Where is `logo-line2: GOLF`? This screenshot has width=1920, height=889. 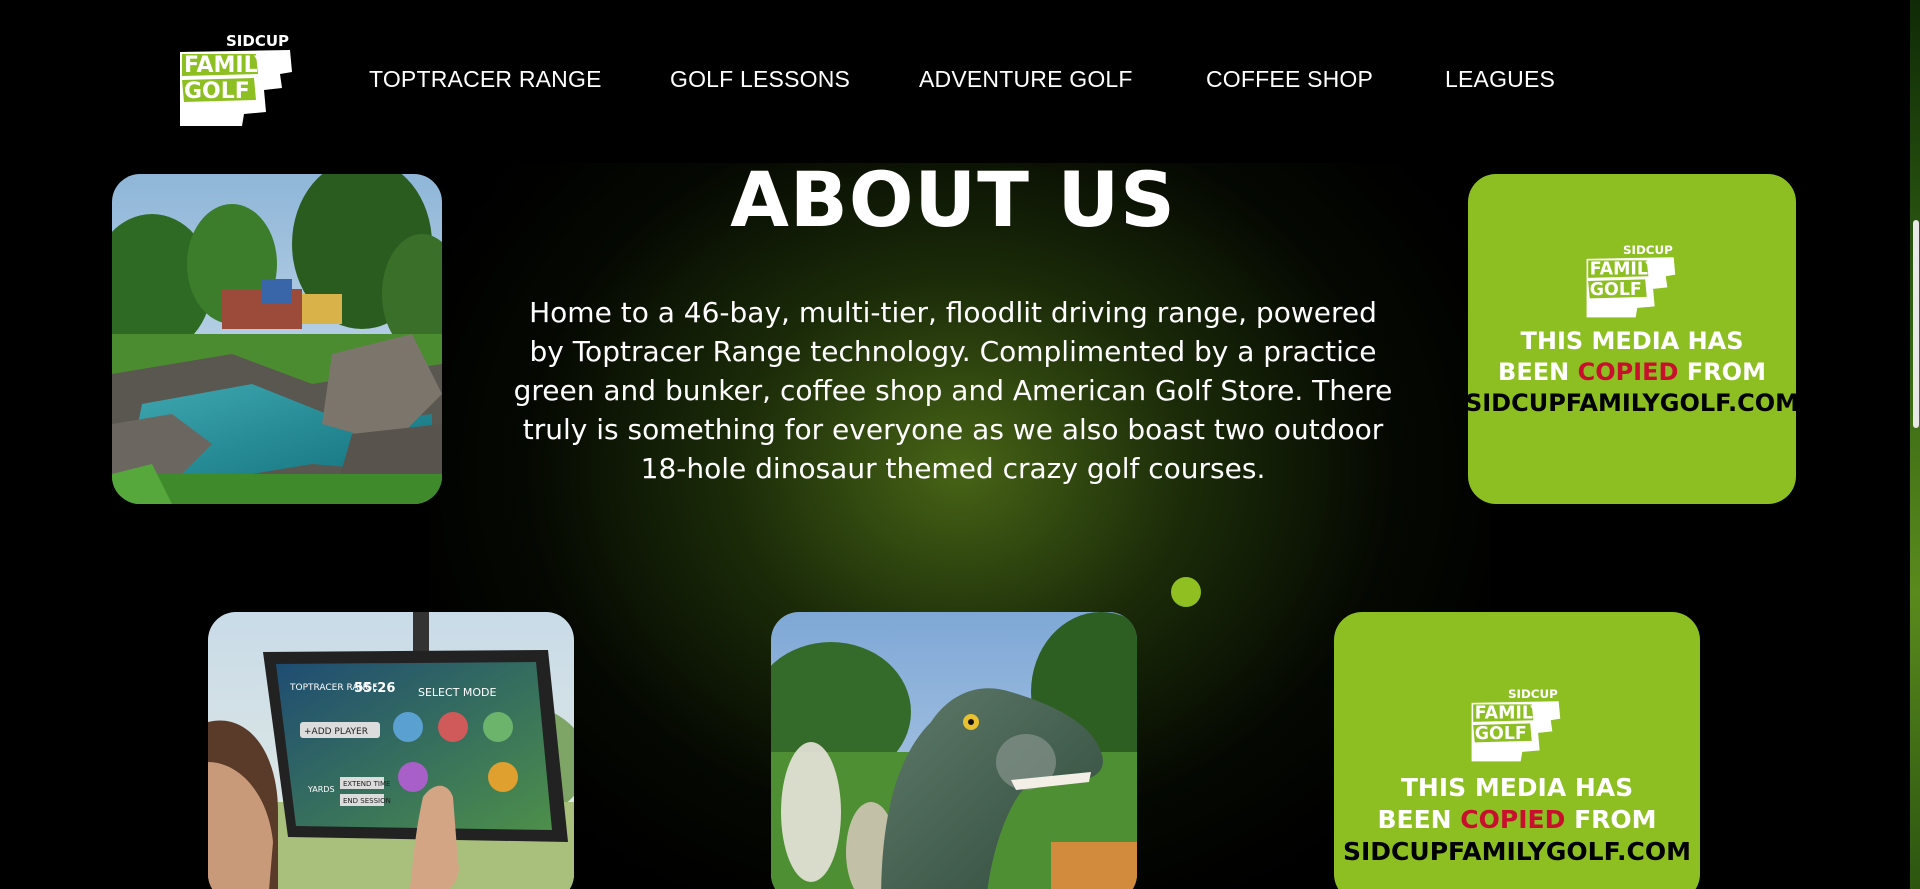
logo-line2: GOLF is located at coordinates (217, 91).